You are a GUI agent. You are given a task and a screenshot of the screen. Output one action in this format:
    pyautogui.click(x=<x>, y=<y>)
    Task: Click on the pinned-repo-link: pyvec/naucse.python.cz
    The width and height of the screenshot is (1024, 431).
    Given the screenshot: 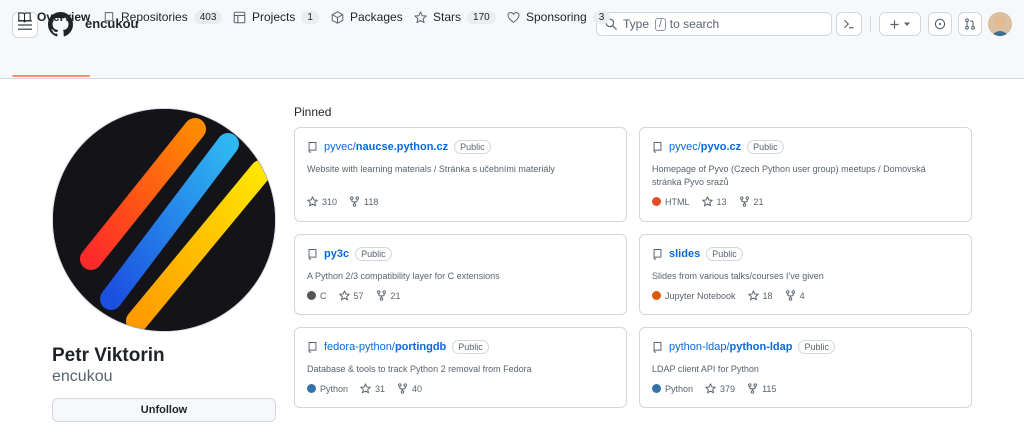 What is the action you would take?
    pyautogui.click(x=386, y=147)
    